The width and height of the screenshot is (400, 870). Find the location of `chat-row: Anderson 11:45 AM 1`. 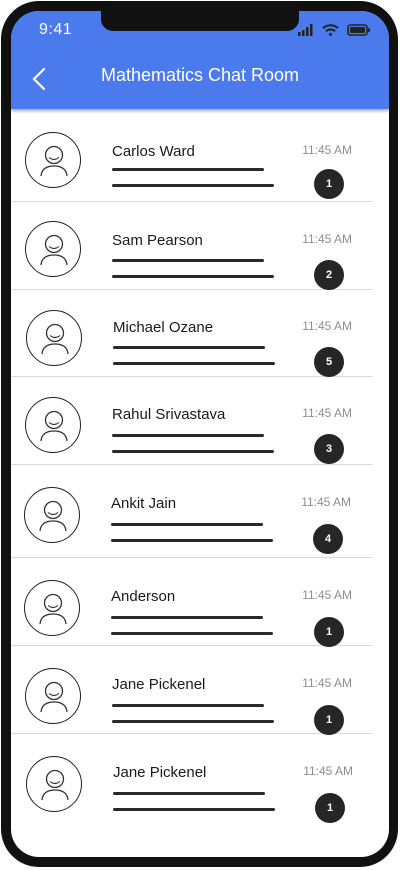

chat-row: Anderson 11:45 AM 1 is located at coordinates (192, 602).